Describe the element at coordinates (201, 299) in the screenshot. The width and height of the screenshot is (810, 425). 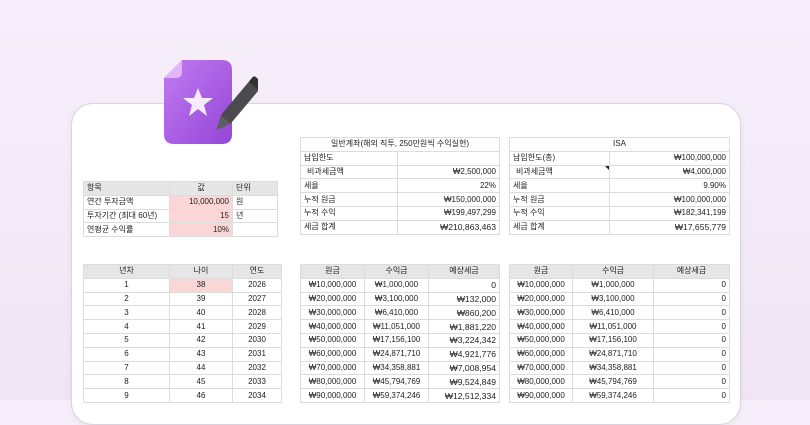
I see `year-row-cell: 39` at that location.